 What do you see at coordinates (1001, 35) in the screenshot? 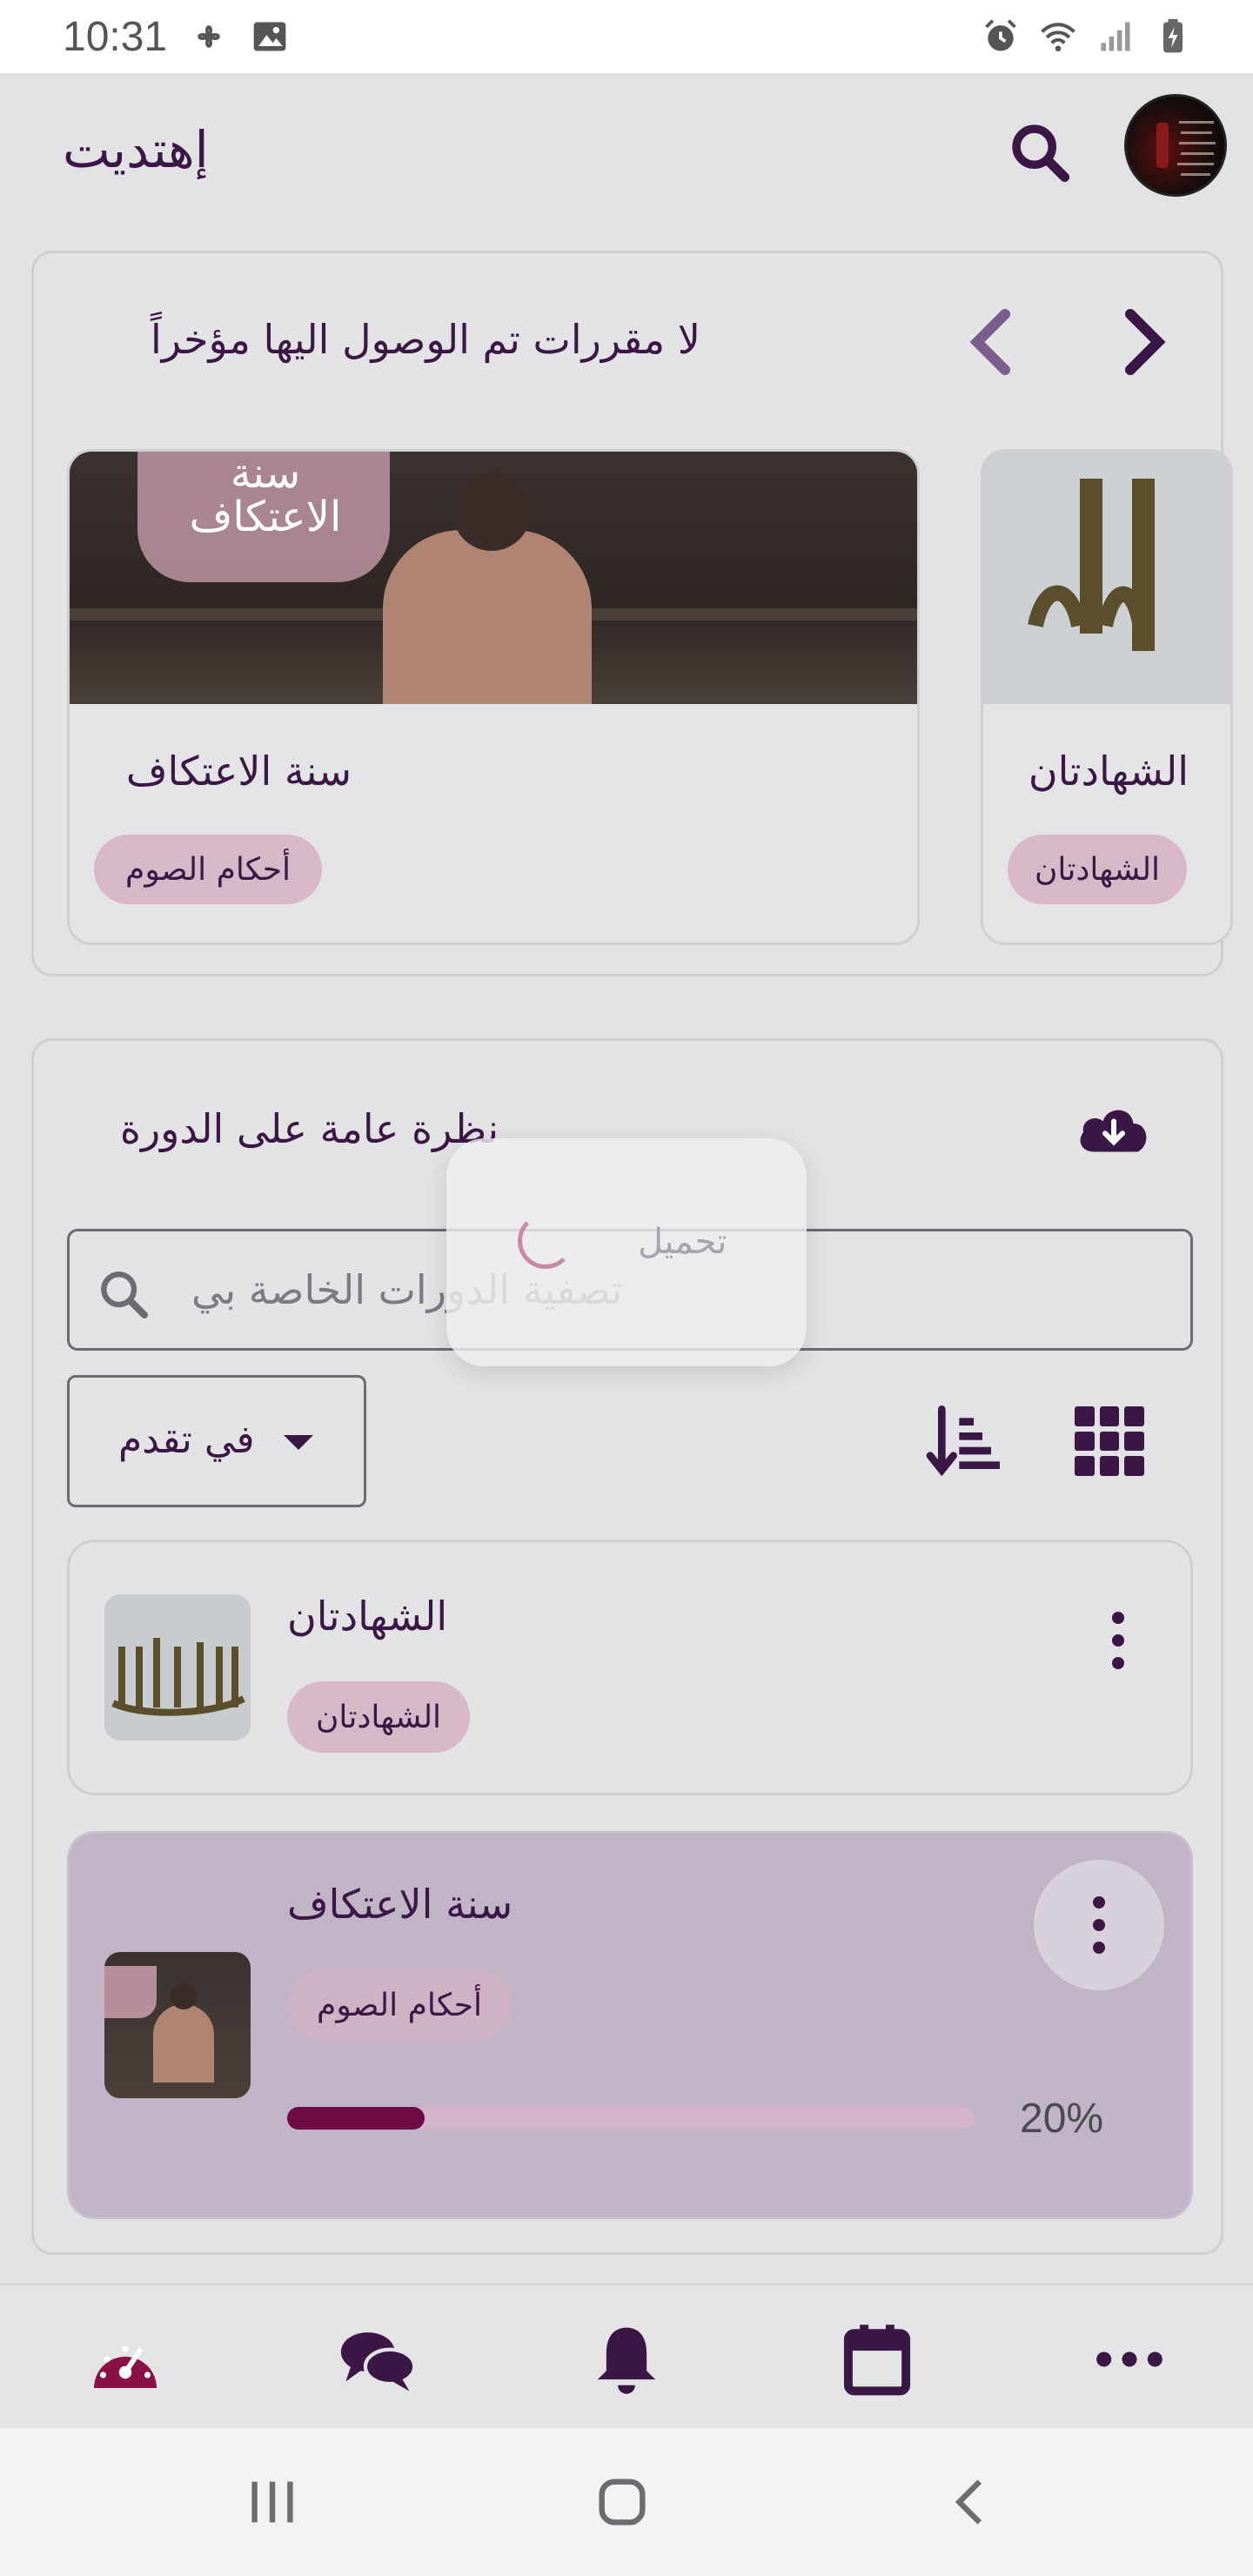
I see `alarm-icon` at bounding box center [1001, 35].